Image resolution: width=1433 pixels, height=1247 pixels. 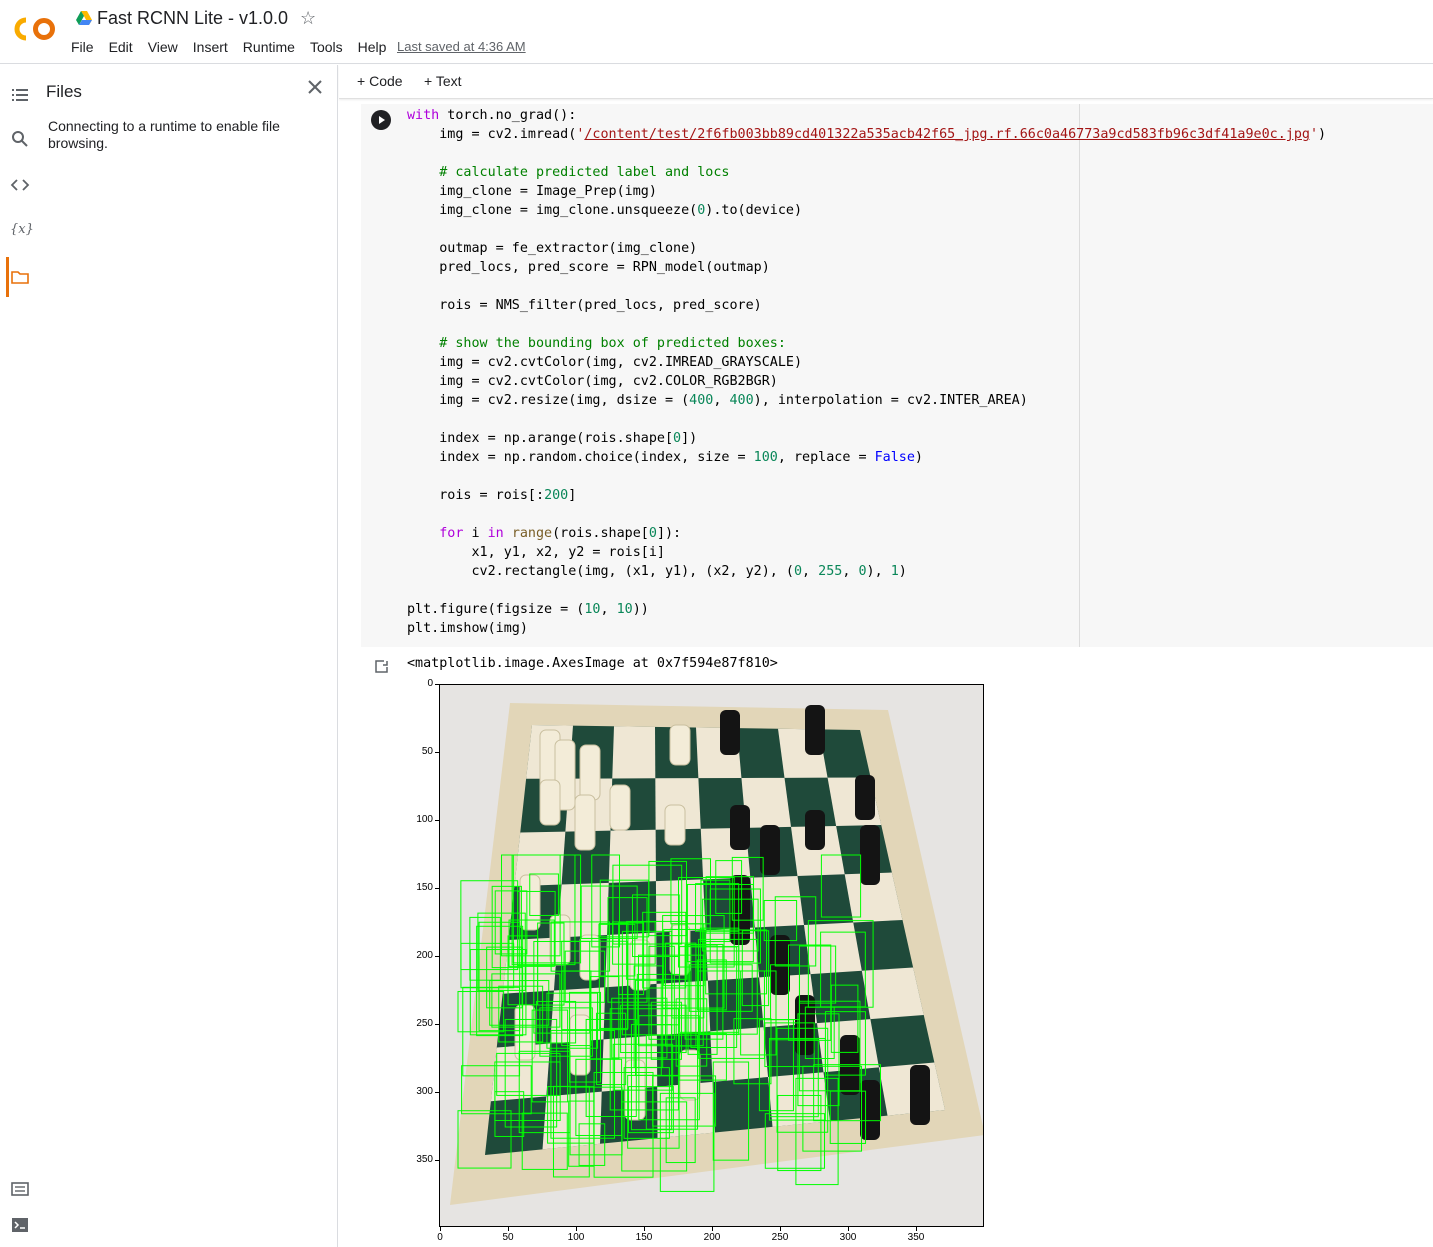 I want to click on add-code-label: Code, so click(x=386, y=81).